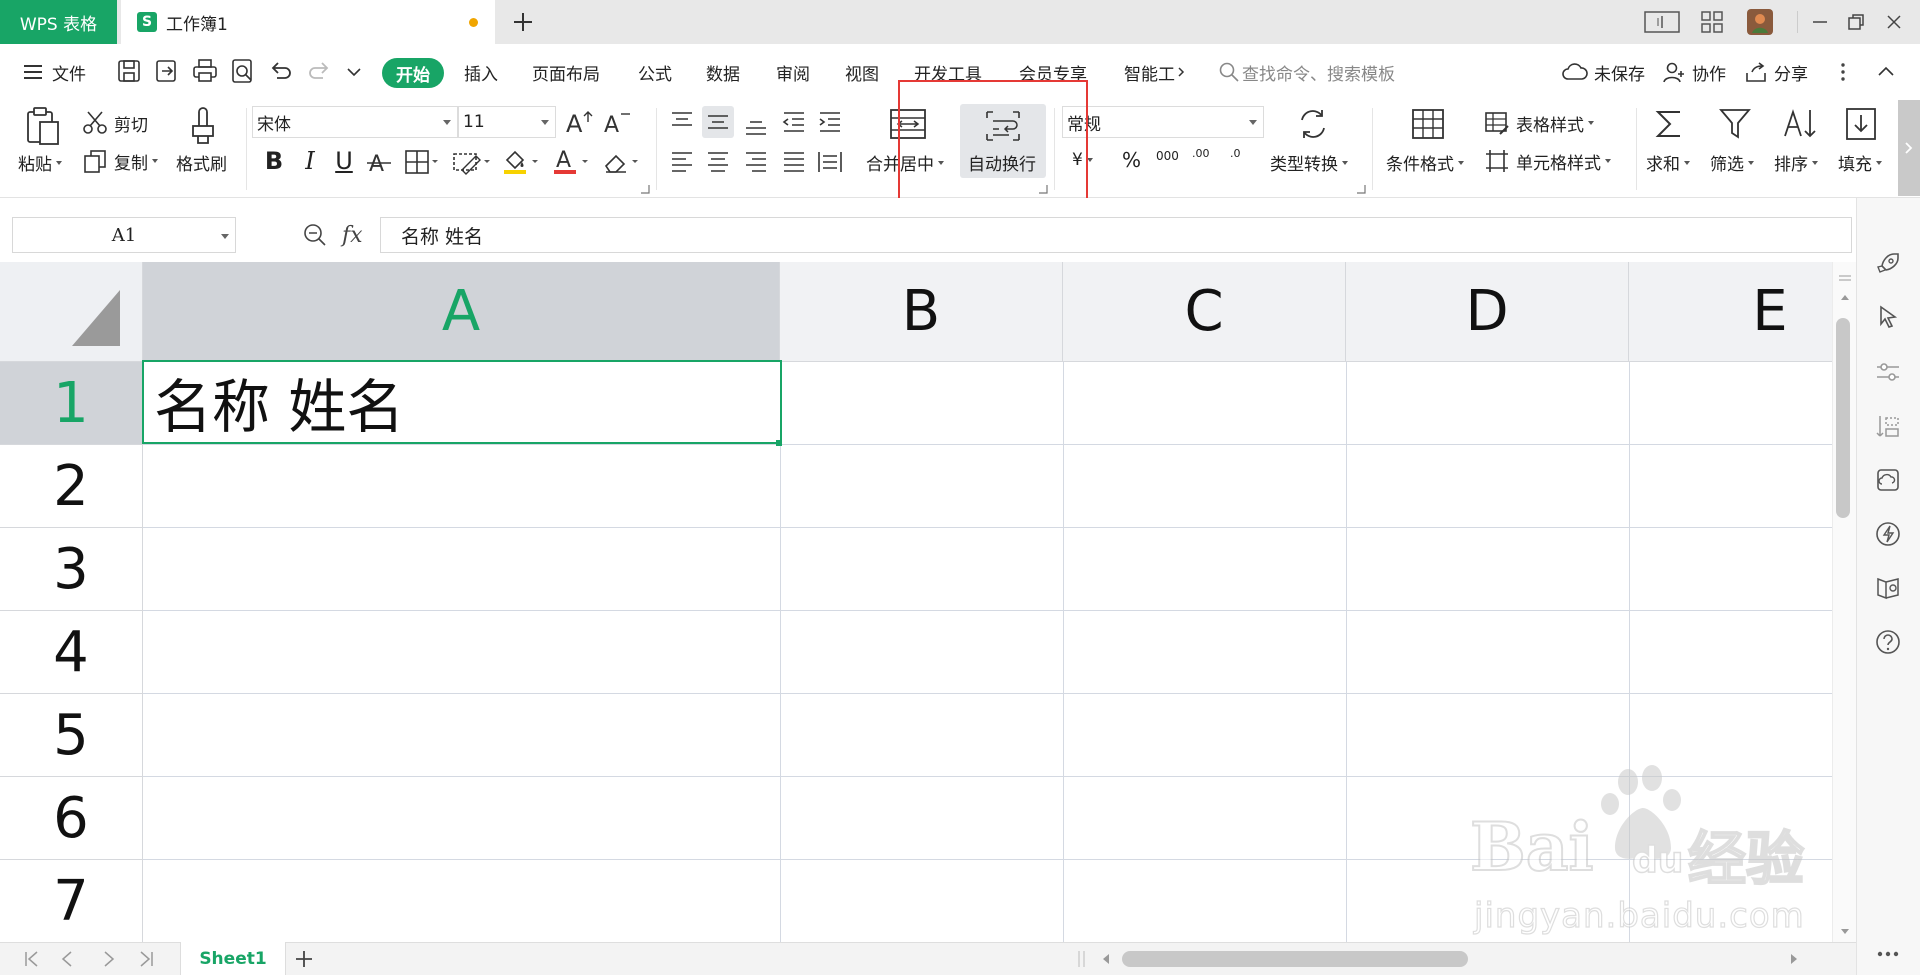 This screenshot has width=1920, height=975. Describe the element at coordinates (1603, 72) in the screenshot. I see `unsaved-status-button: 未保存` at that location.